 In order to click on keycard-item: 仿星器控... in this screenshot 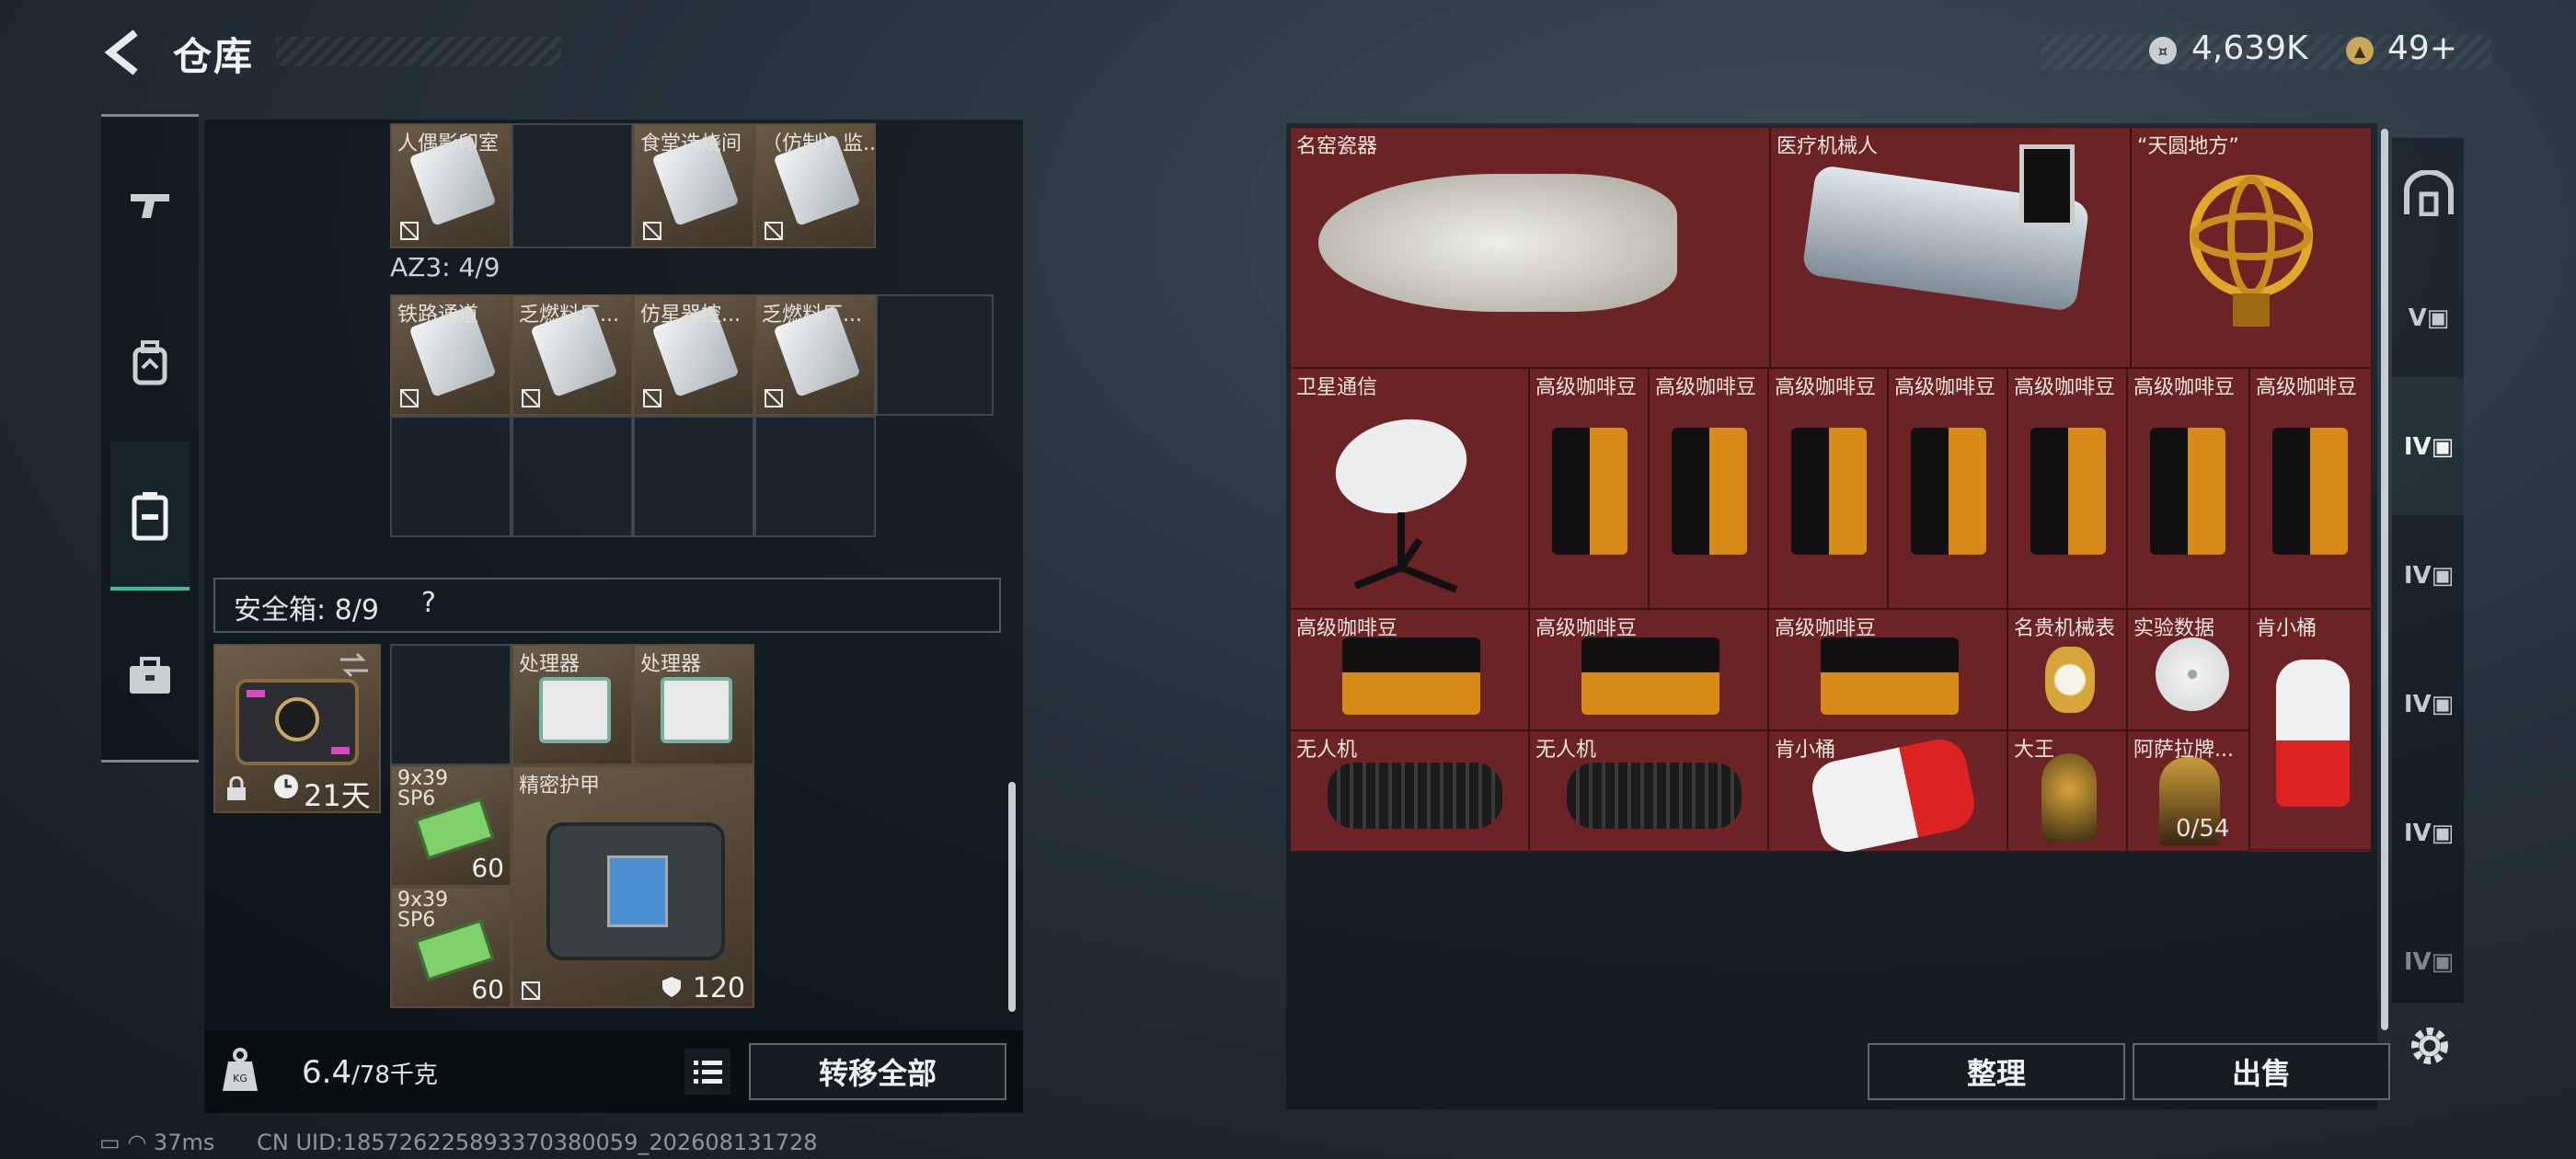, I will do `click(693, 355)`.